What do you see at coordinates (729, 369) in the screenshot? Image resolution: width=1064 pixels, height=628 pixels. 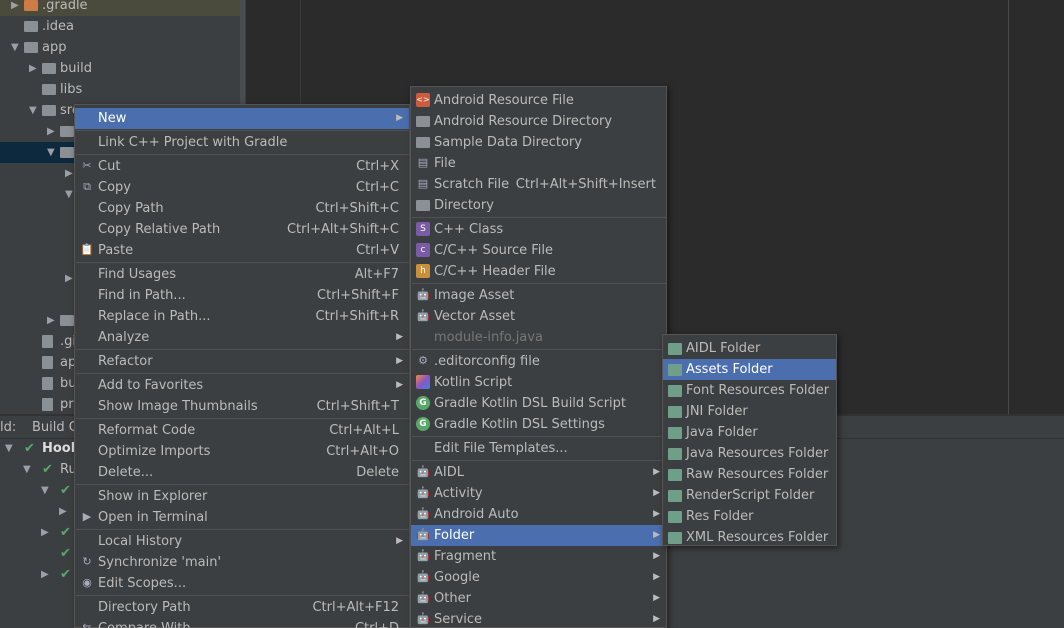 I see `menu-item-label: Assets Folder` at bounding box center [729, 369].